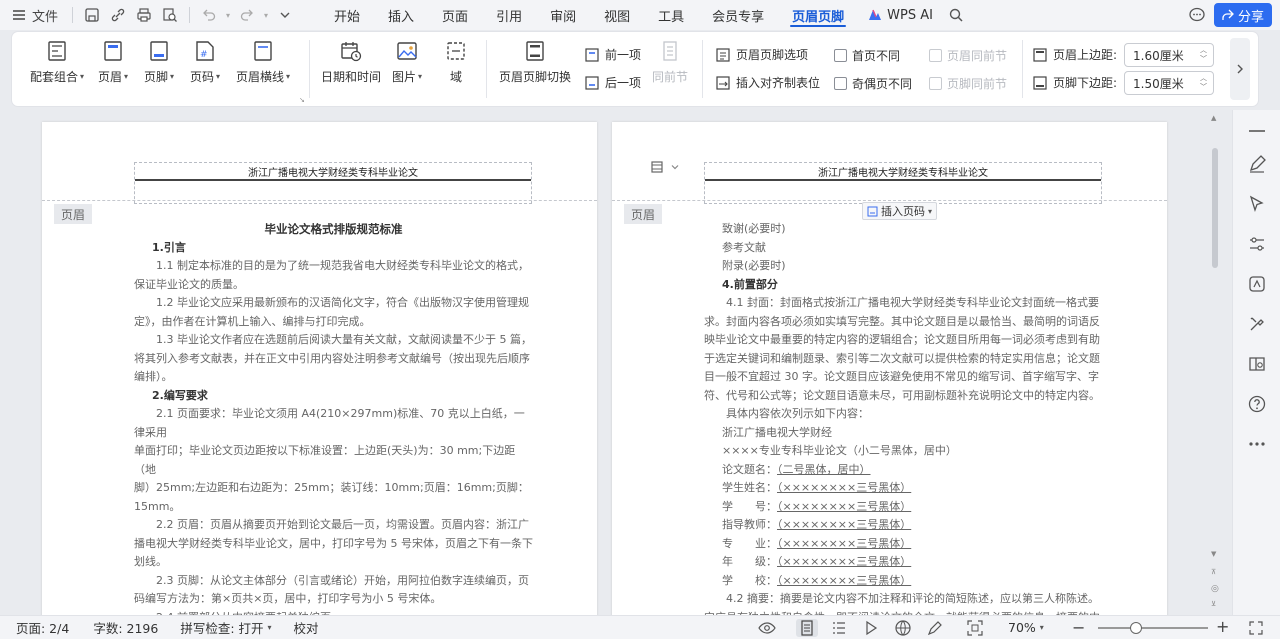  I want to click on text-line: 4.前置部分, so click(903, 285).